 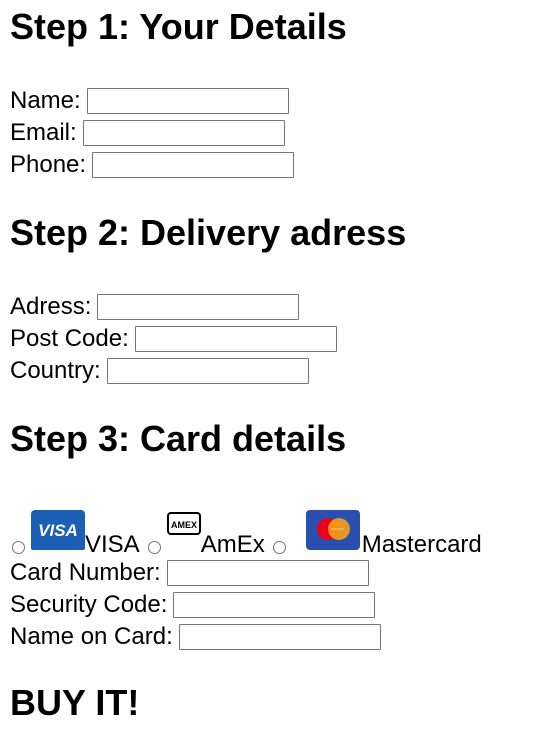 I want to click on amex-radio, so click(x=154, y=547).